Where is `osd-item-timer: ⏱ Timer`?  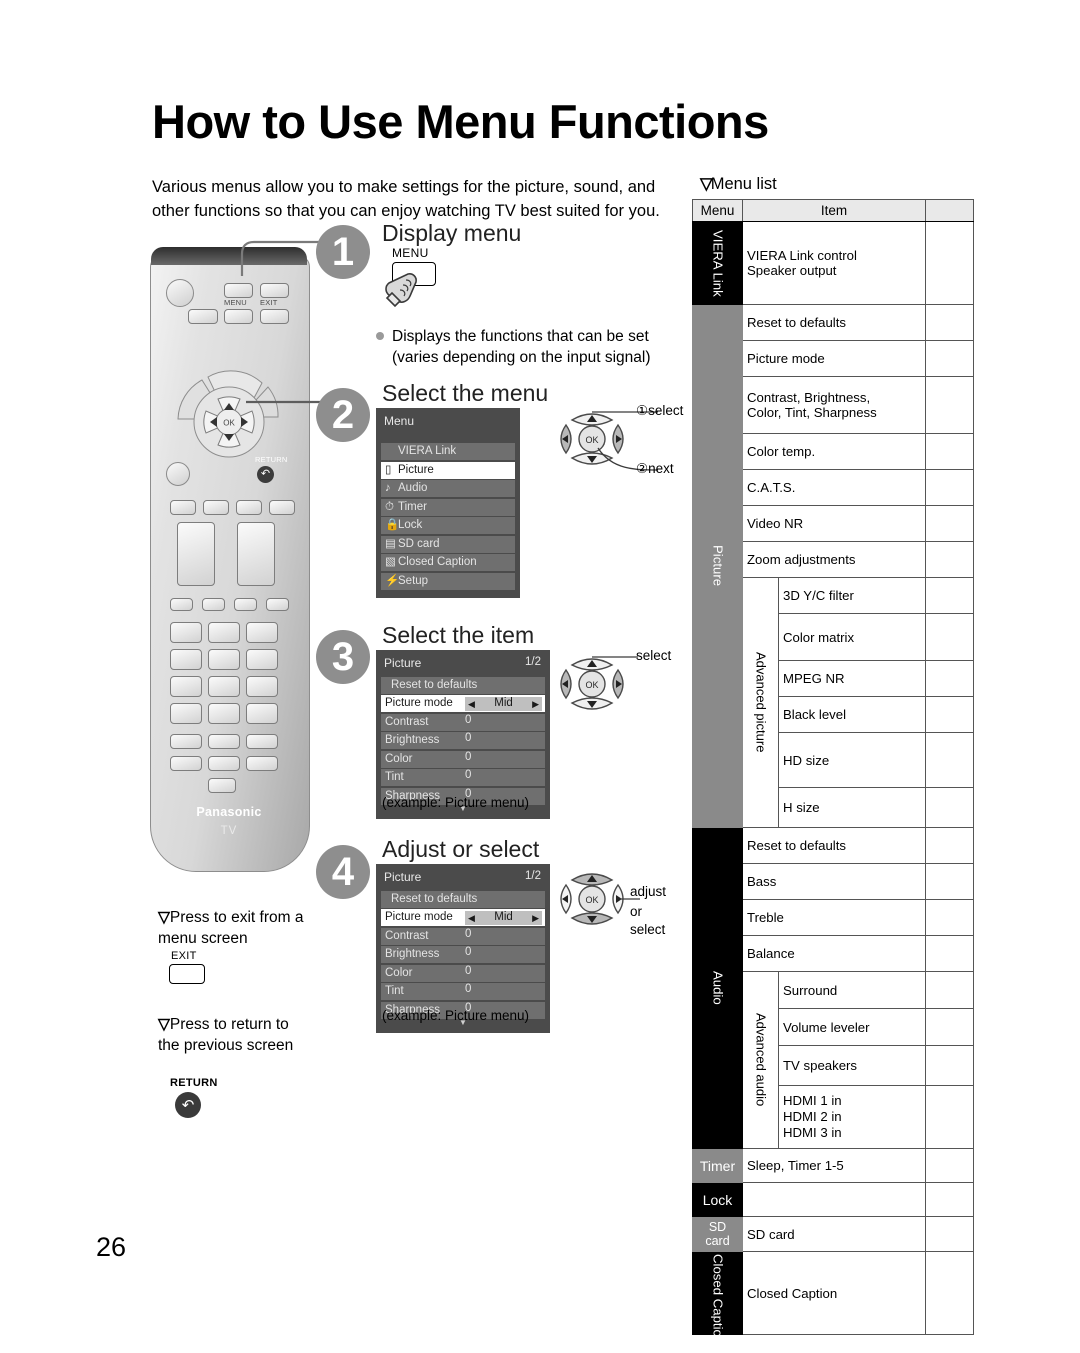
osd-item-timer: ⏱ Timer is located at coordinates (448, 507).